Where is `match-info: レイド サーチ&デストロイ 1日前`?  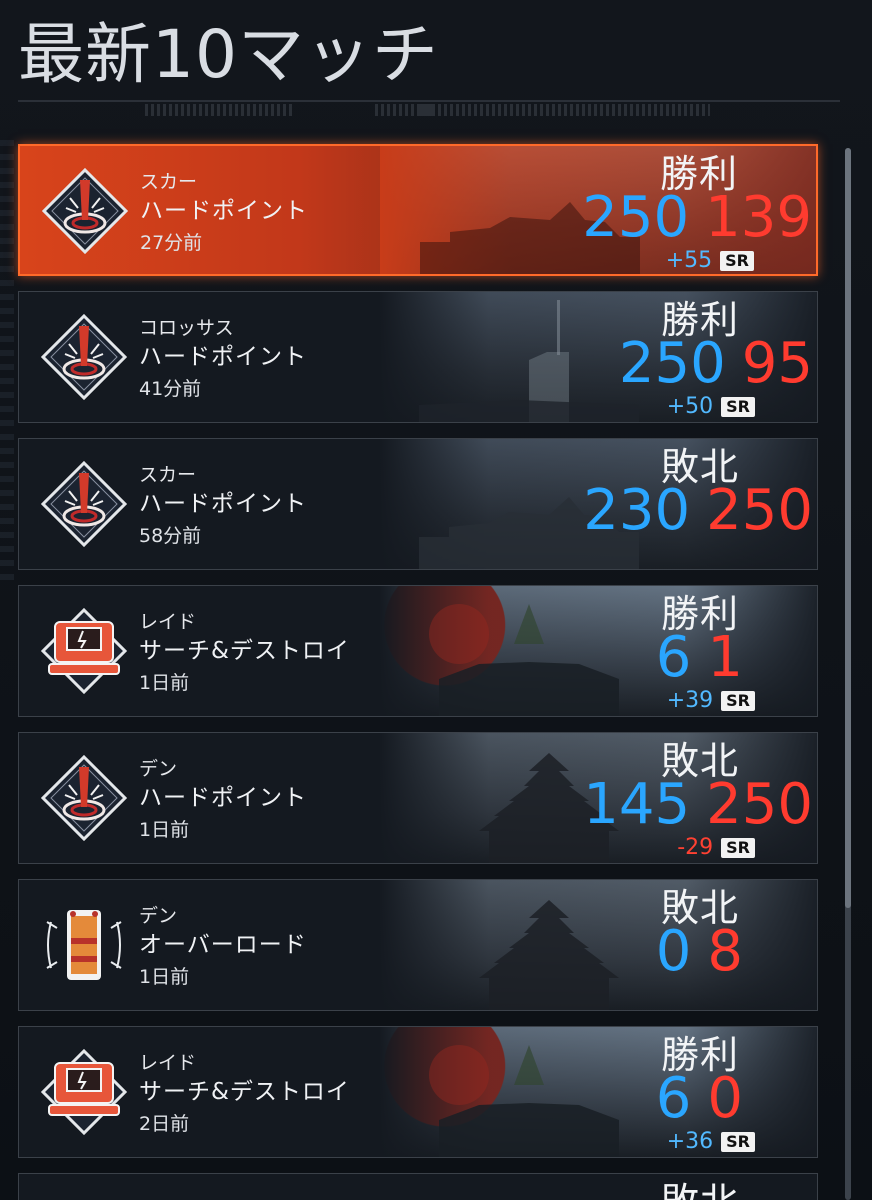 match-info: レイド サーチ&デストロイ 1日前 is located at coordinates (244, 654).